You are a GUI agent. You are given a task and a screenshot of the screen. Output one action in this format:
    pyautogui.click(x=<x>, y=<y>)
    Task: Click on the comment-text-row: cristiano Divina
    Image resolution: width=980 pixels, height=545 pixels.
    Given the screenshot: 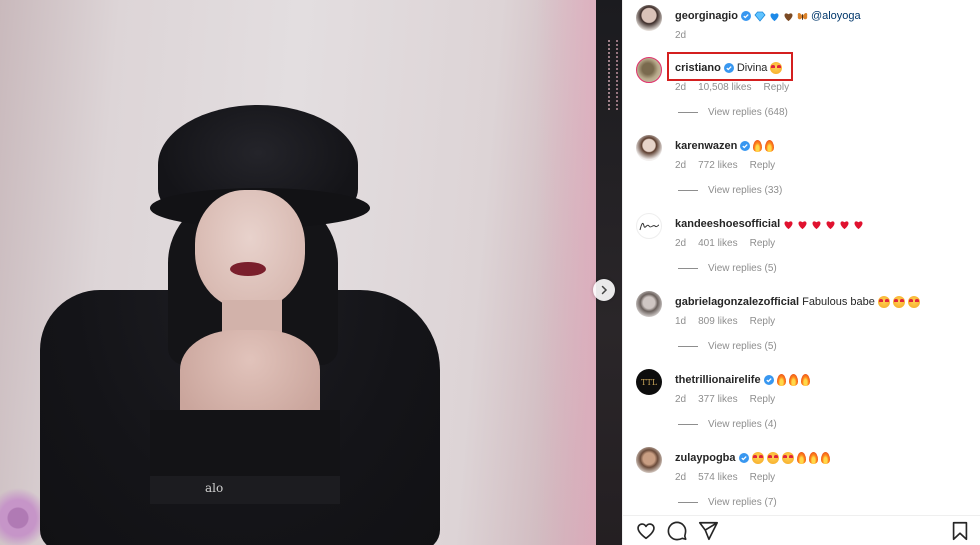 What is the action you would take?
    pyautogui.click(x=729, y=68)
    